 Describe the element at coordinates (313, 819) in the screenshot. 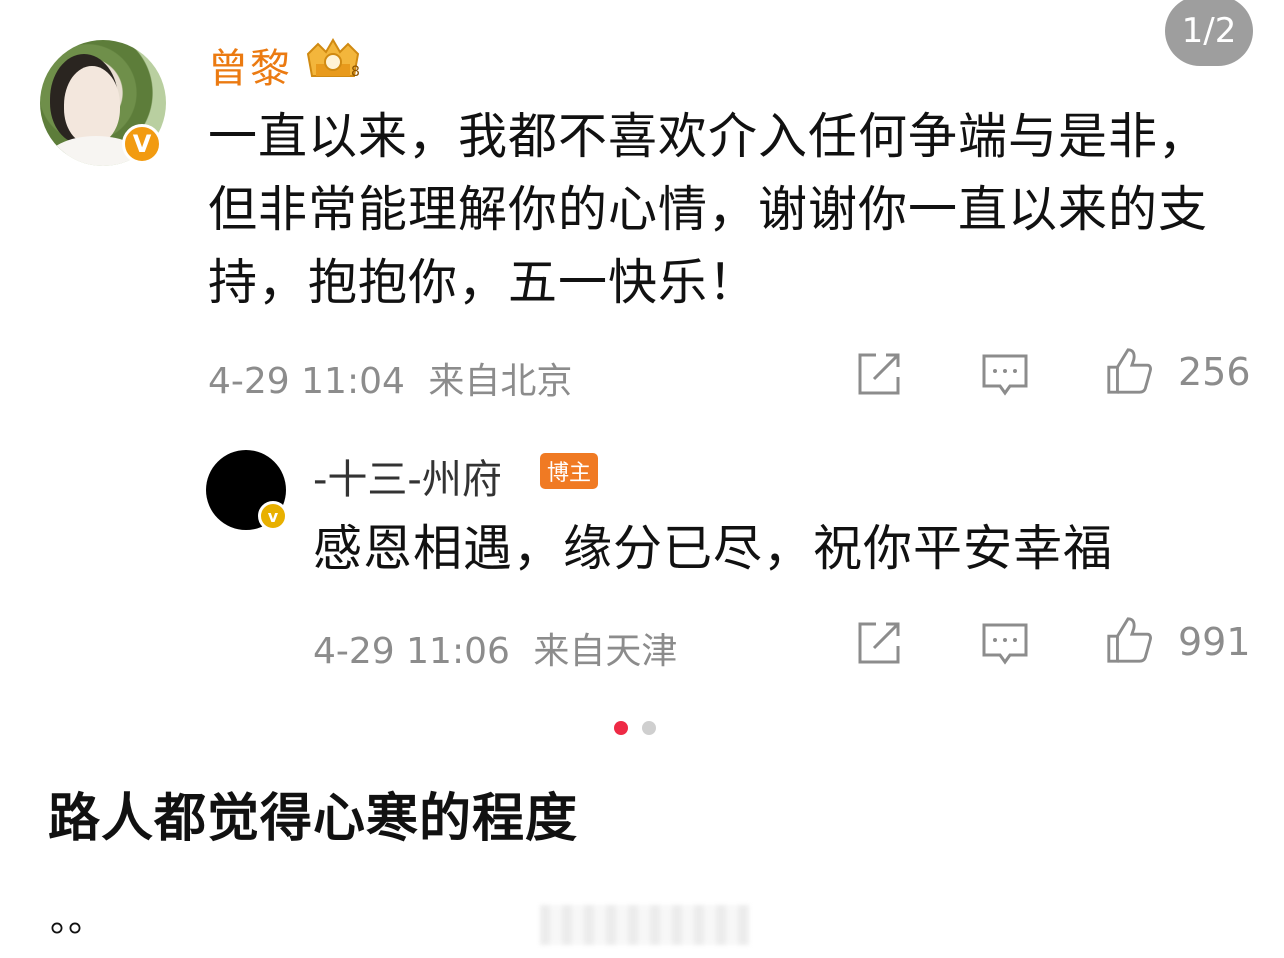

I see `post-caption: 路人都觉得心寒的程度` at that location.